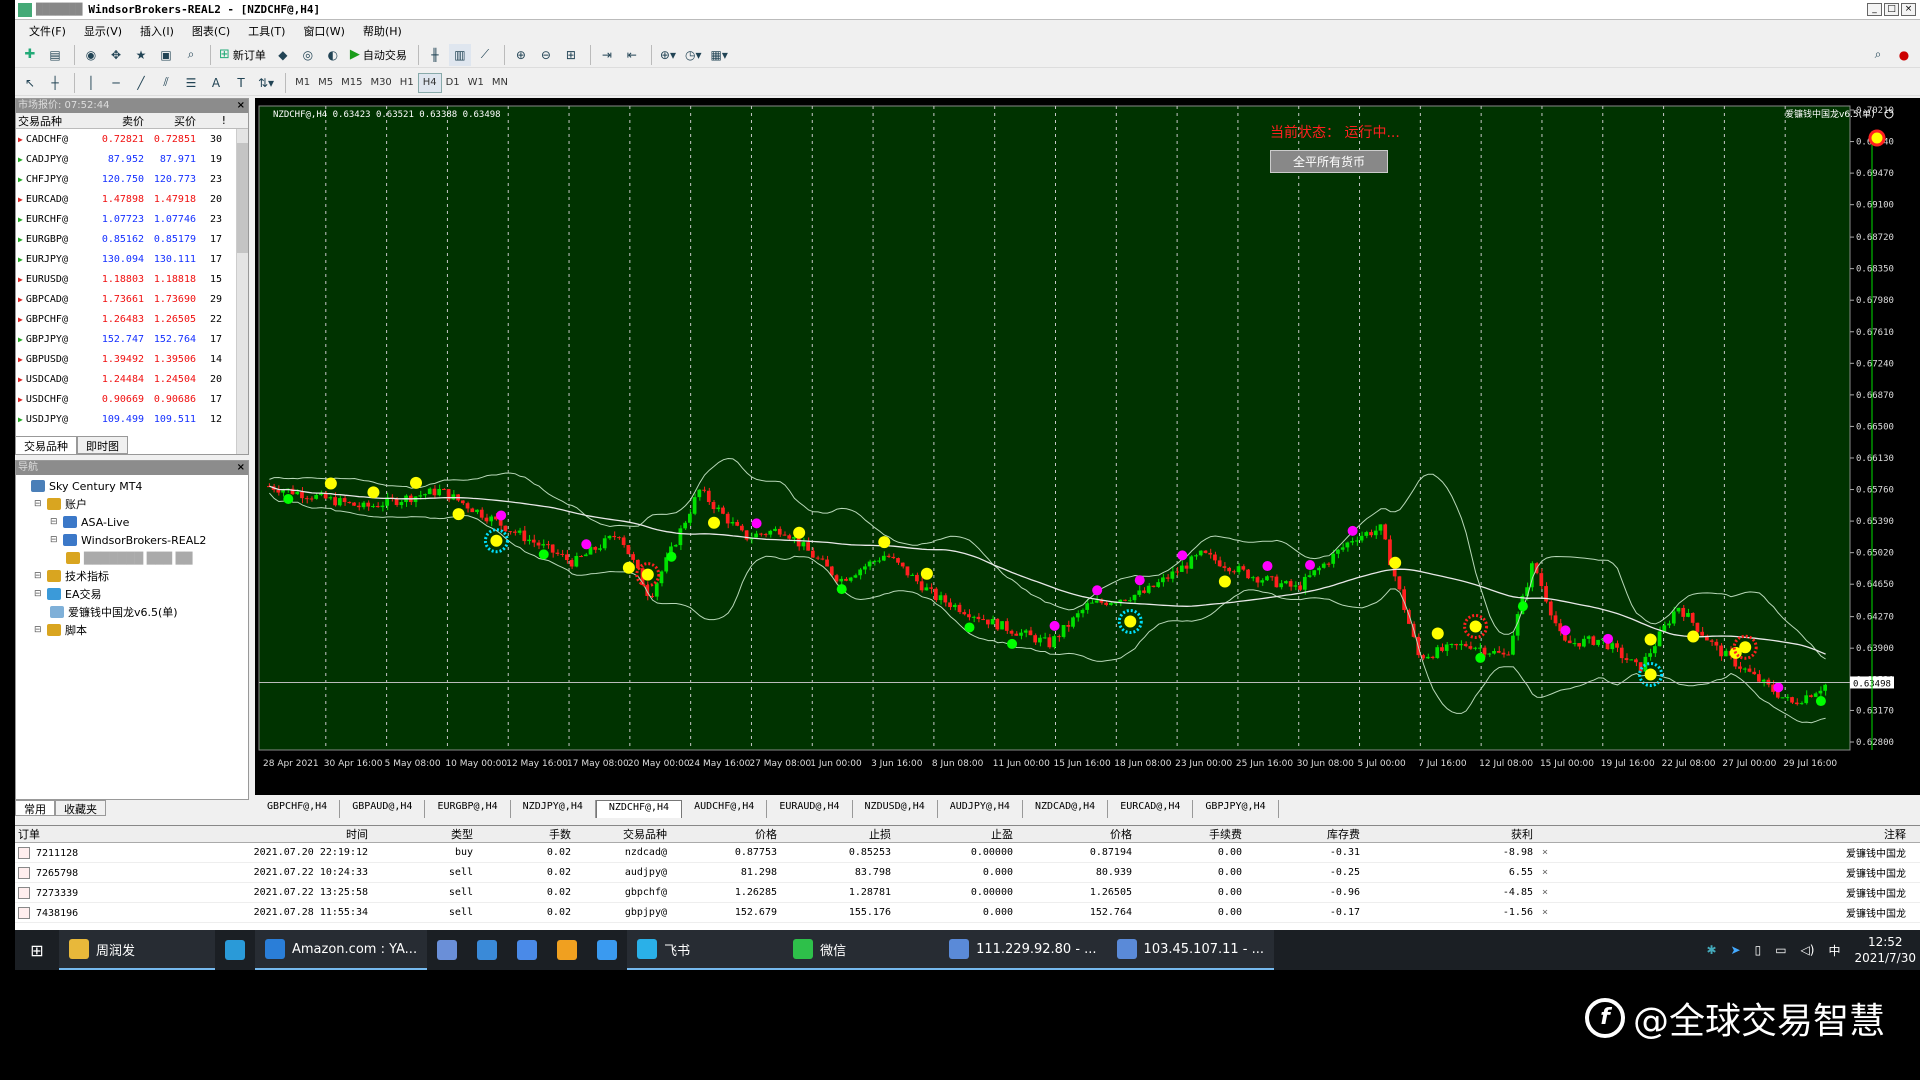 Image resolution: width=1920 pixels, height=1080 pixels. I want to click on chart-tab: EURCAD@,H4, so click(1151, 809).